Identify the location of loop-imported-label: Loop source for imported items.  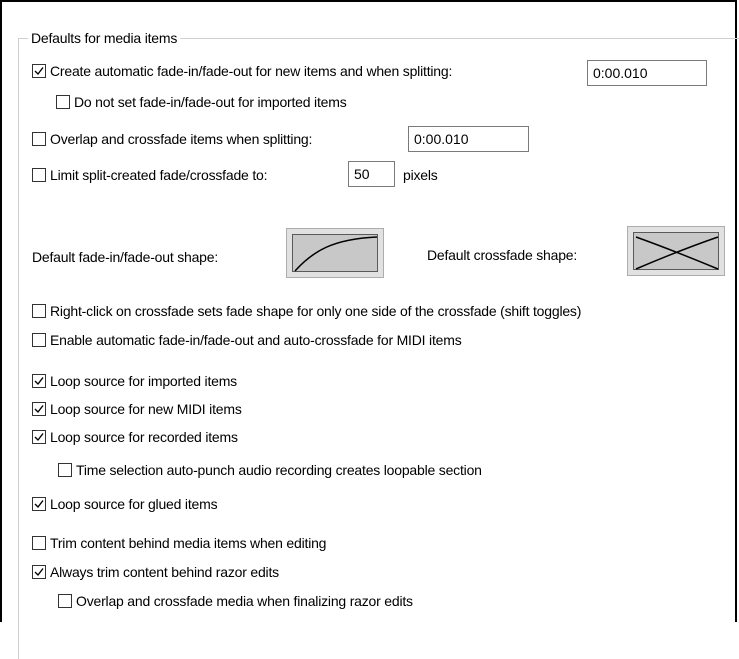
(143, 381).